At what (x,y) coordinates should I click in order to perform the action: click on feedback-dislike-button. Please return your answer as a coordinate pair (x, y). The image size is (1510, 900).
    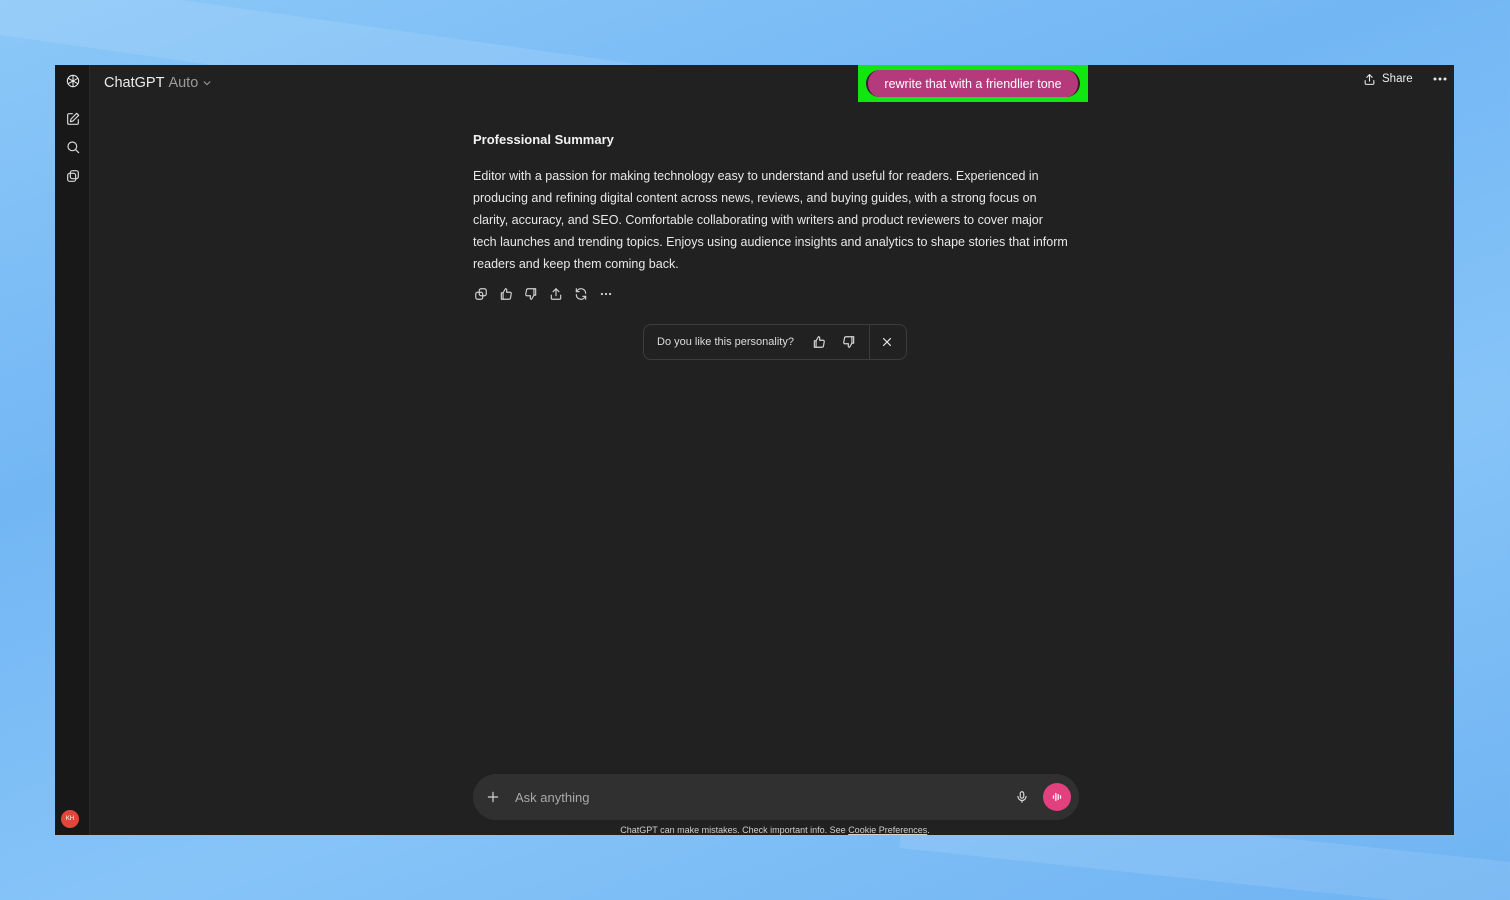
    Looking at the image, I should click on (849, 342).